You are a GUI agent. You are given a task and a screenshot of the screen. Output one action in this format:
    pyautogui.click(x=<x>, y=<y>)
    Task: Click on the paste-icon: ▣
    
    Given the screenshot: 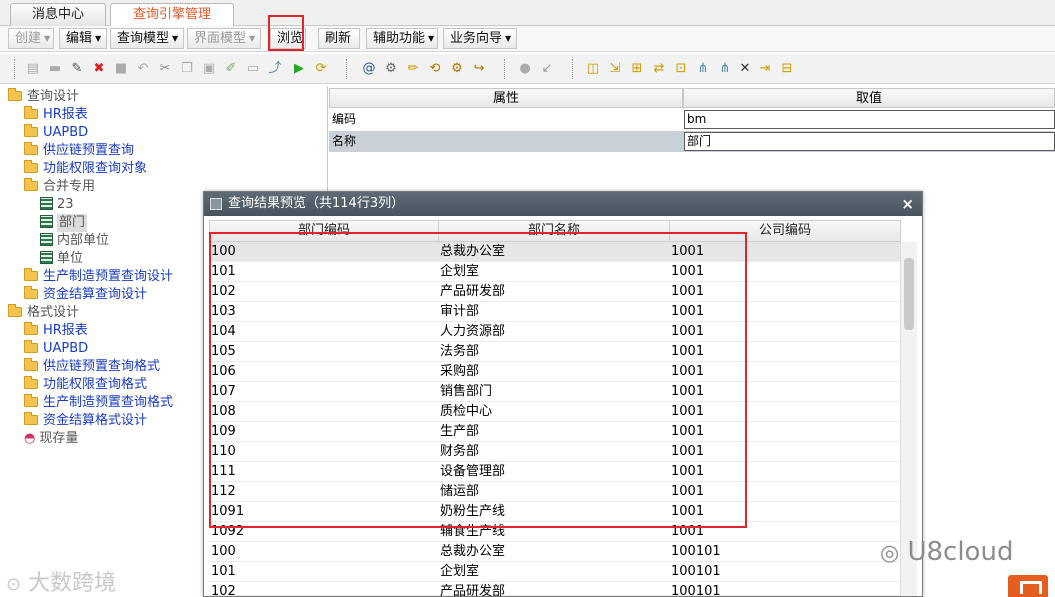 What is the action you would take?
    pyautogui.click(x=209, y=69)
    